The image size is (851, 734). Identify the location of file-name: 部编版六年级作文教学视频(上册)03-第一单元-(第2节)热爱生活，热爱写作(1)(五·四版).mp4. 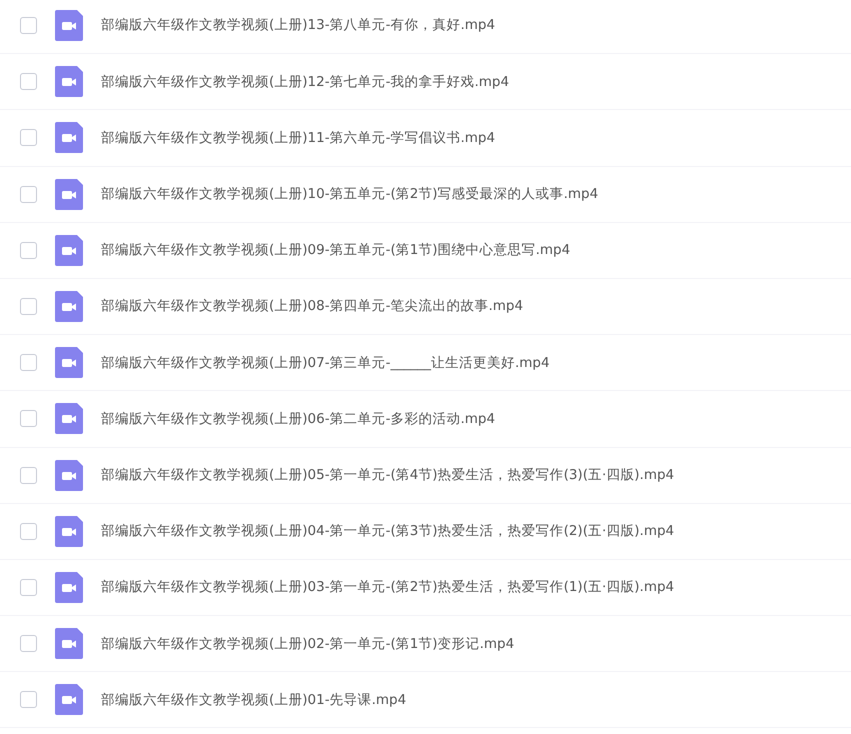
(387, 587).